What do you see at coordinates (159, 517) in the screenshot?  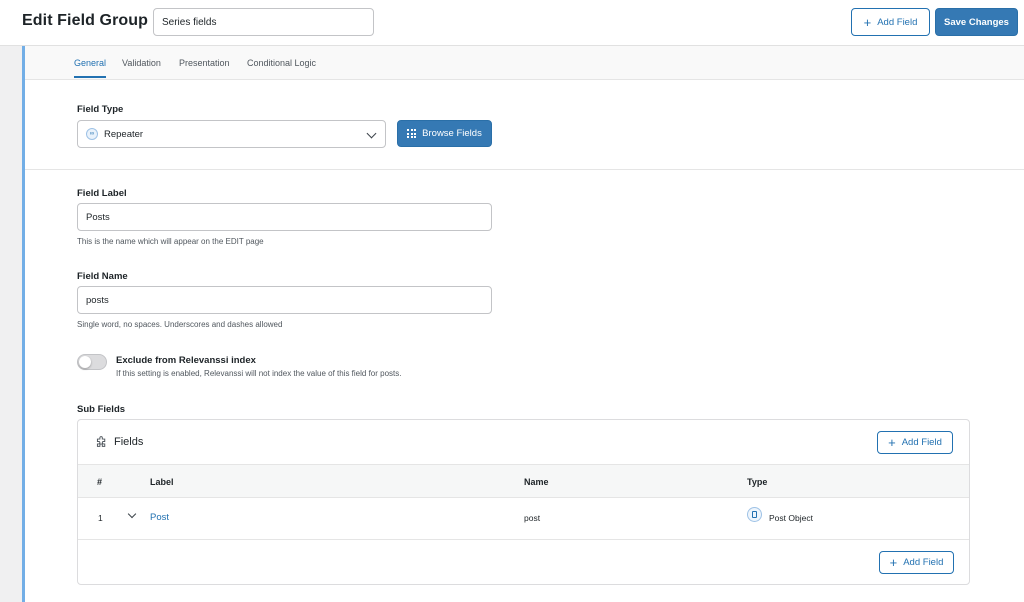 I see `row-label-link: Post` at bounding box center [159, 517].